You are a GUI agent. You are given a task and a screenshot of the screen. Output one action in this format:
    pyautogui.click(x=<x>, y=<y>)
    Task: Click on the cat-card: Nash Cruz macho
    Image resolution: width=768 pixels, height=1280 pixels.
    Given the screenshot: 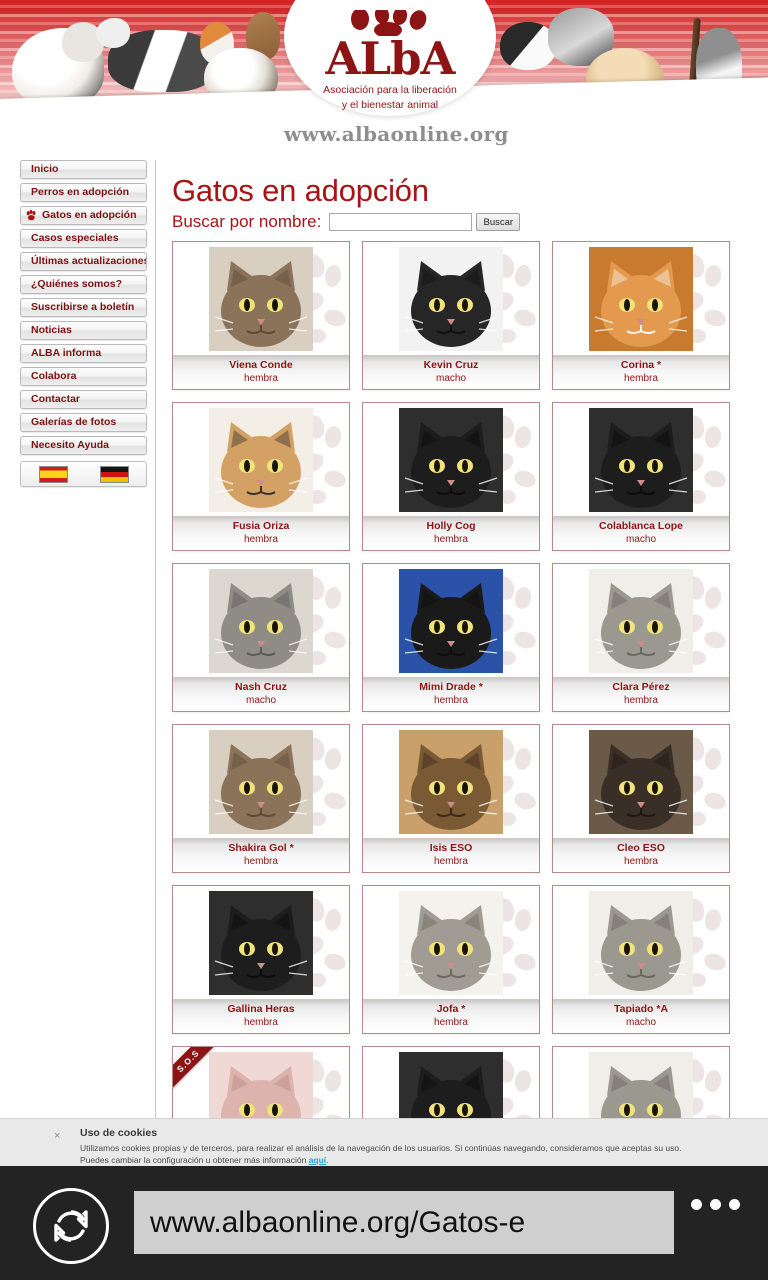 What is the action you would take?
    pyautogui.click(x=261, y=637)
    